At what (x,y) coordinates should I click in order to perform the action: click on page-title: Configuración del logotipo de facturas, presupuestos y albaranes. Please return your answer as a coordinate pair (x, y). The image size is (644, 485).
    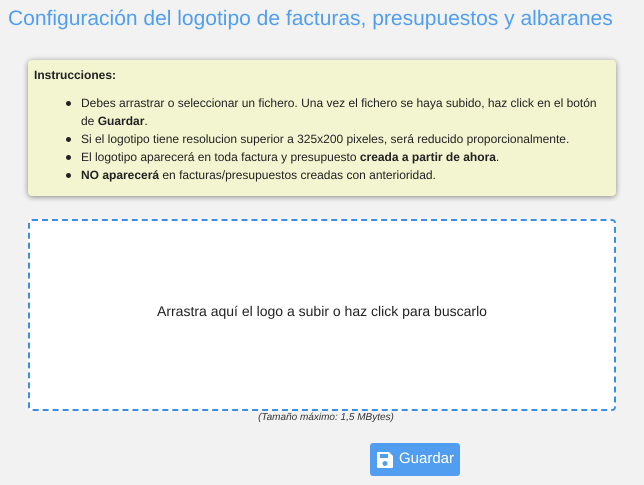
    Looking at the image, I should click on (311, 19).